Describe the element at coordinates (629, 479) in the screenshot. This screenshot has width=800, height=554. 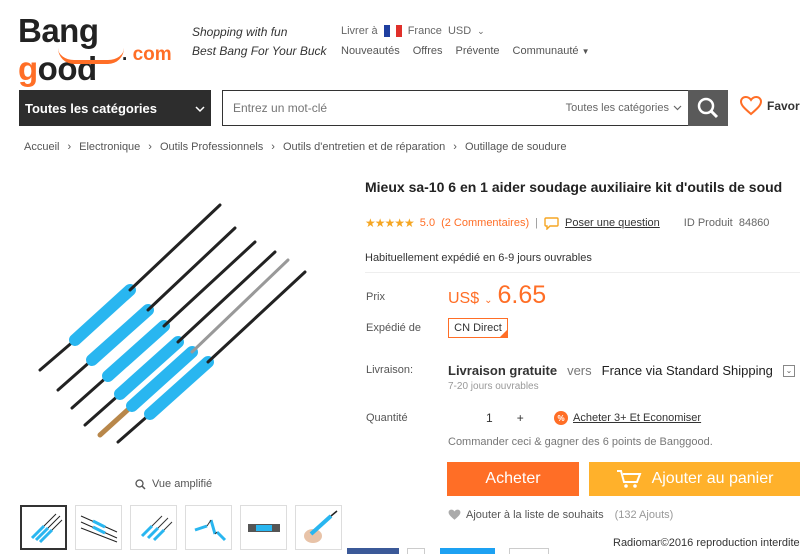
I see `cart-icon` at that location.